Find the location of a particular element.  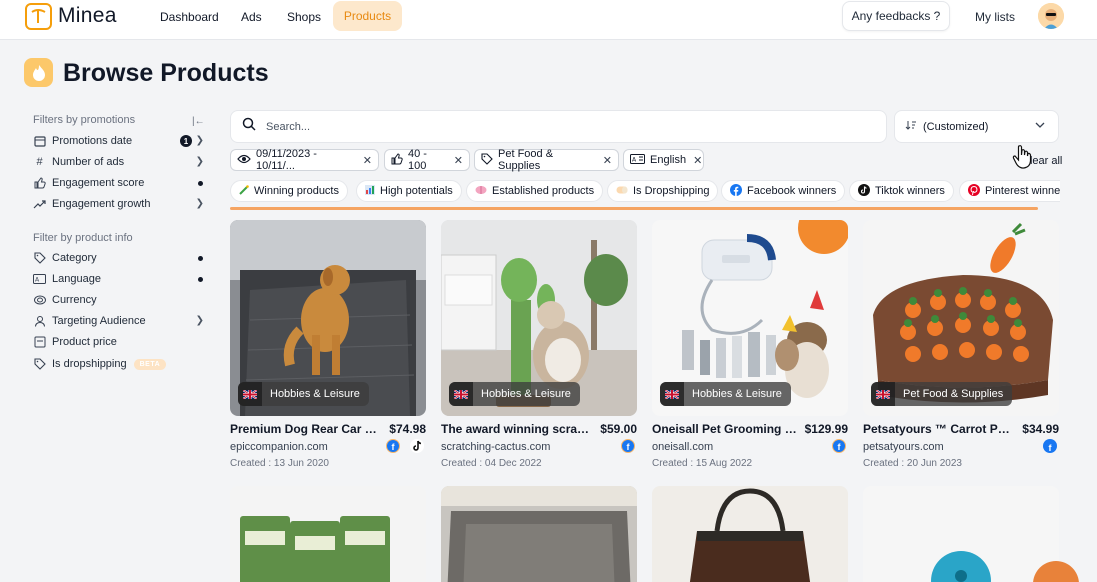

nav-shops: Shops is located at coordinates (304, 17).